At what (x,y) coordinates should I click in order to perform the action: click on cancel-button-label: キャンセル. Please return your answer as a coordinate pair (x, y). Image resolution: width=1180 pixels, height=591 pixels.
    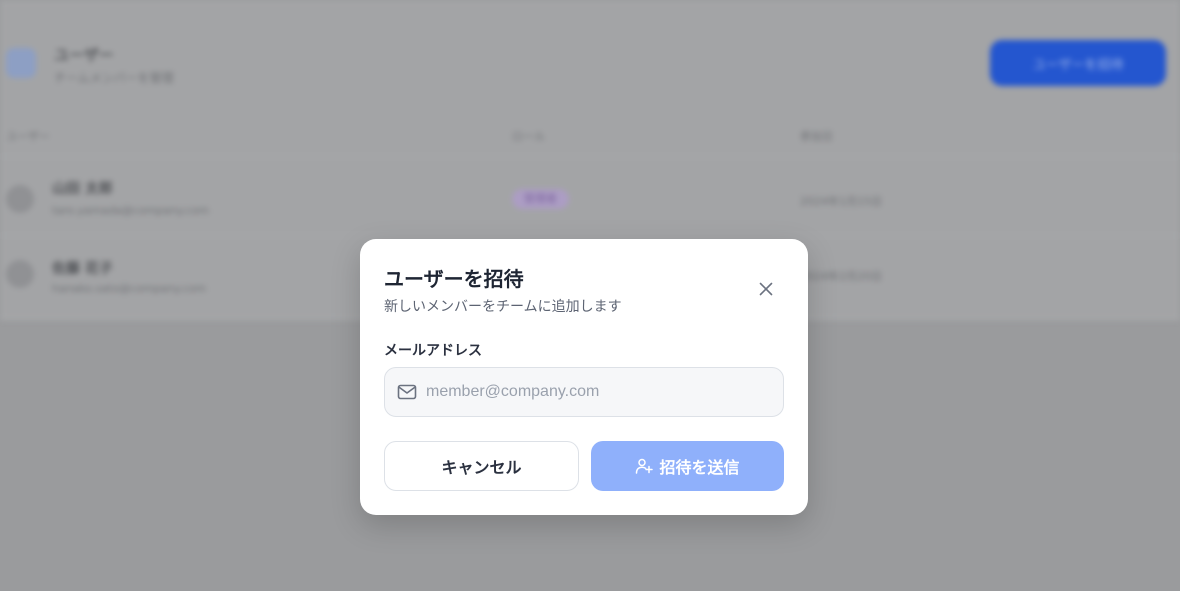
    Looking at the image, I should click on (481, 467).